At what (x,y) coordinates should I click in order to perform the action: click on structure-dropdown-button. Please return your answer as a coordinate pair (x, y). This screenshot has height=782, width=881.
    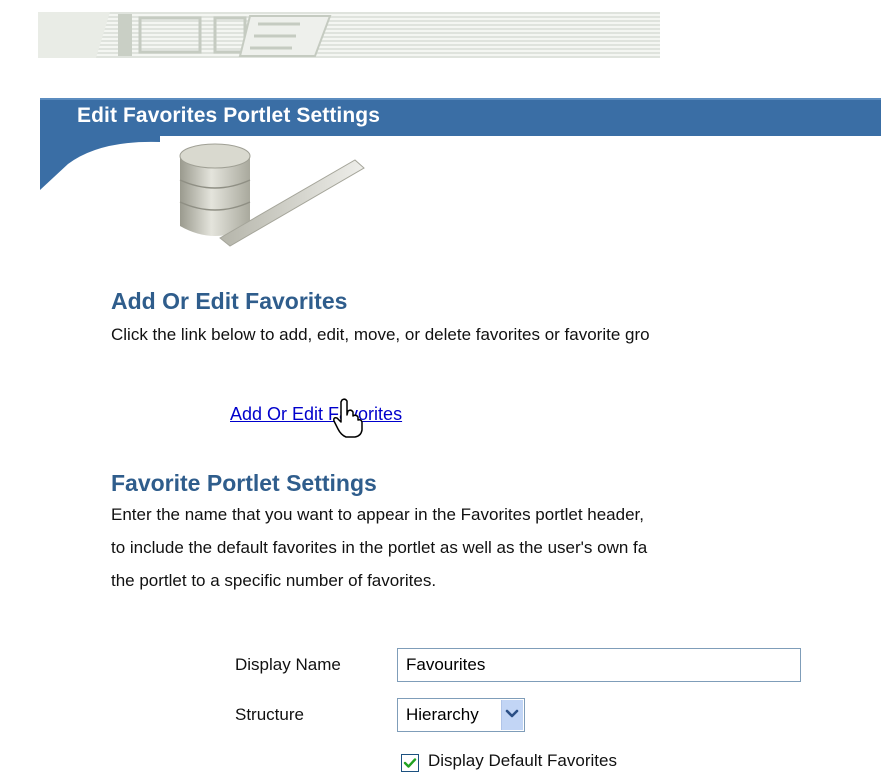
    Looking at the image, I should click on (512, 715).